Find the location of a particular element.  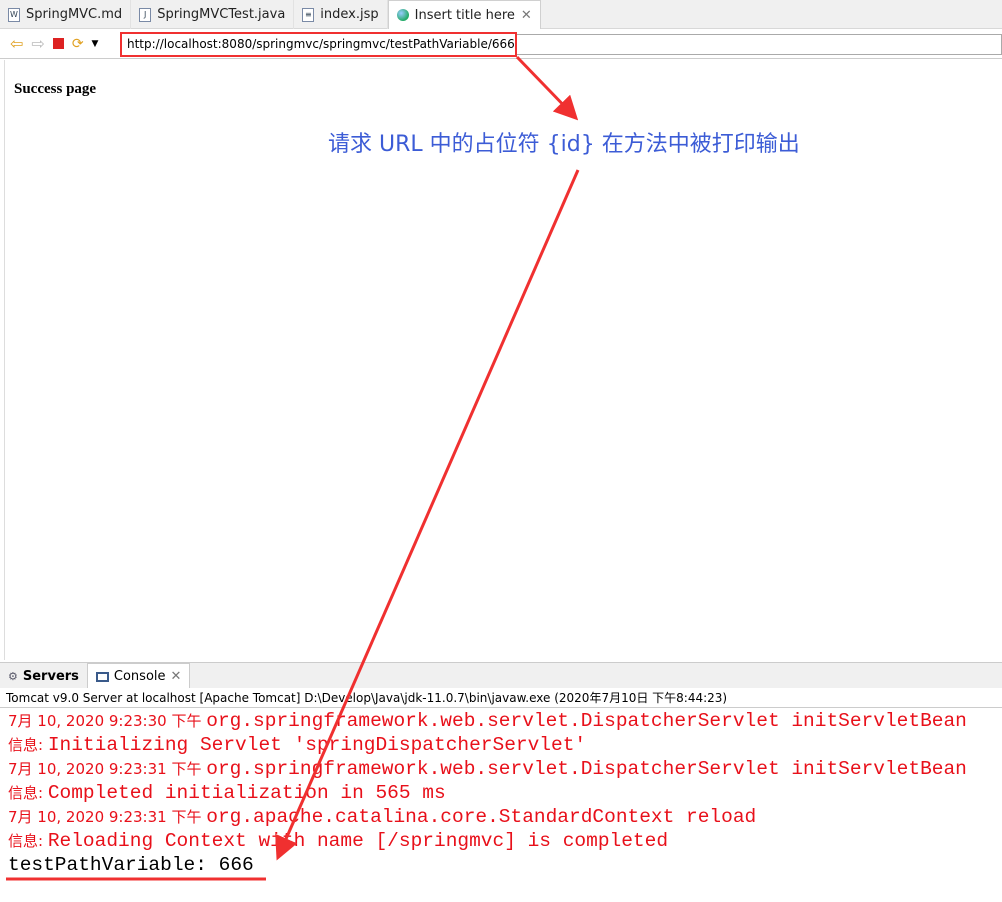

tab-springmvctest-java: J SpringMVCTest.java is located at coordinates (213, 14).